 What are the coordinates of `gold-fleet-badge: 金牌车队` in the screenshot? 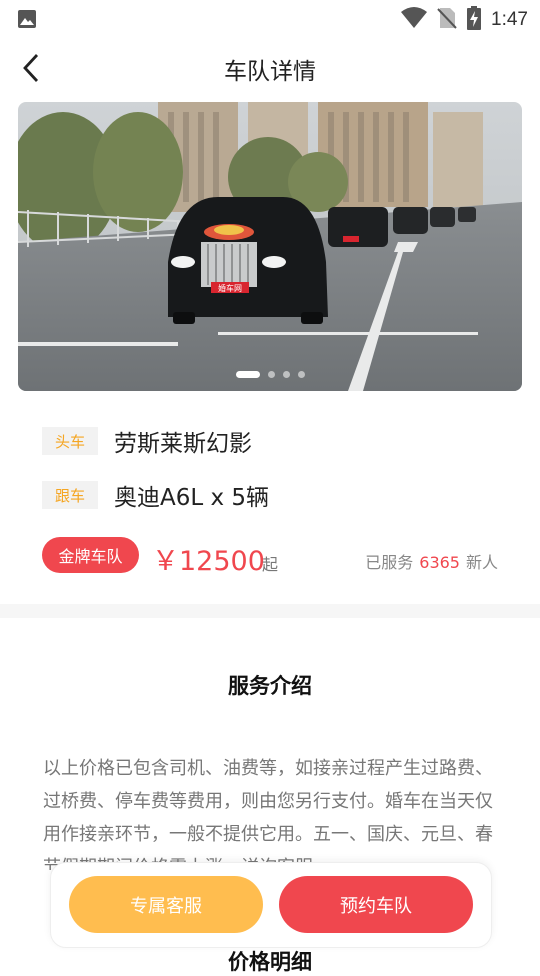 It's located at (90, 555).